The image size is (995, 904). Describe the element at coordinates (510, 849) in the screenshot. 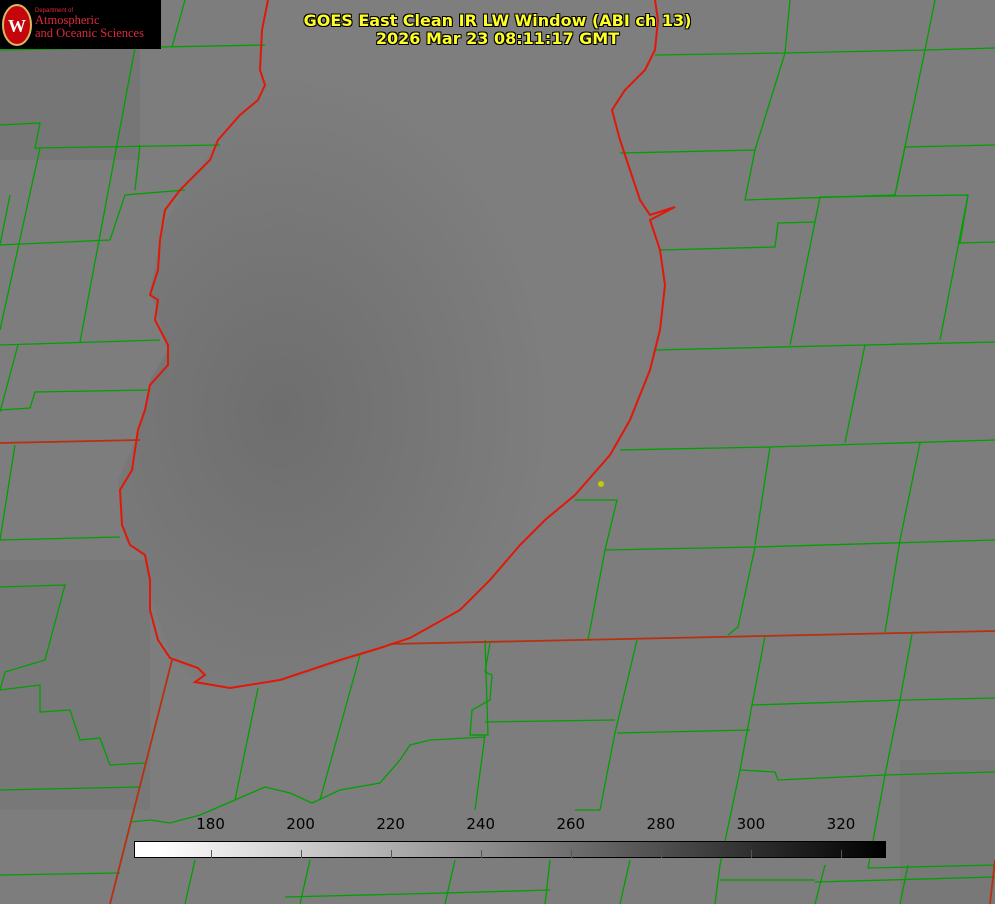

I see `temperature-colorbar` at that location.